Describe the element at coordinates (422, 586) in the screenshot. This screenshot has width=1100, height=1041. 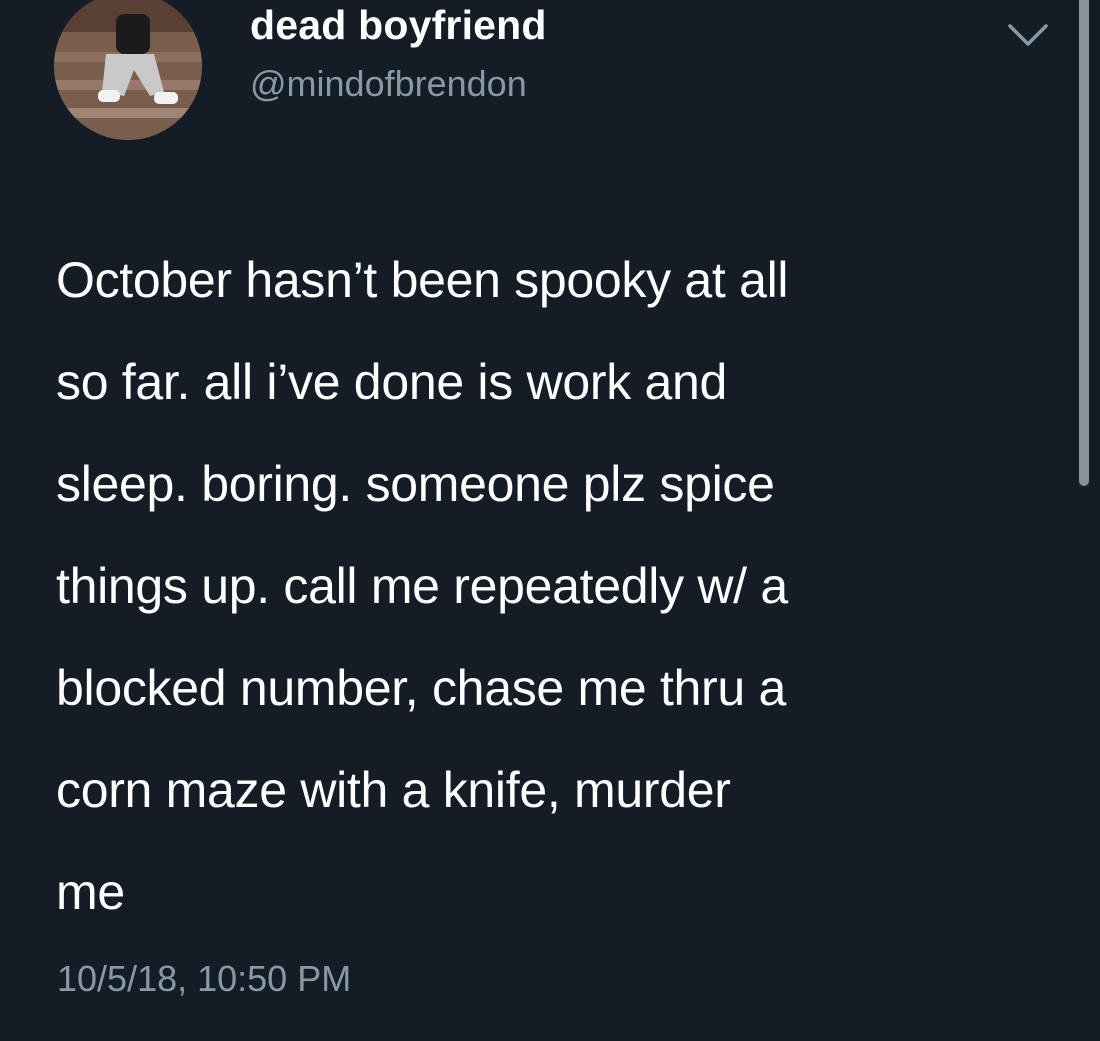
I see `tweet-text-line: things up. call me repeatedly w/ a` at that location.